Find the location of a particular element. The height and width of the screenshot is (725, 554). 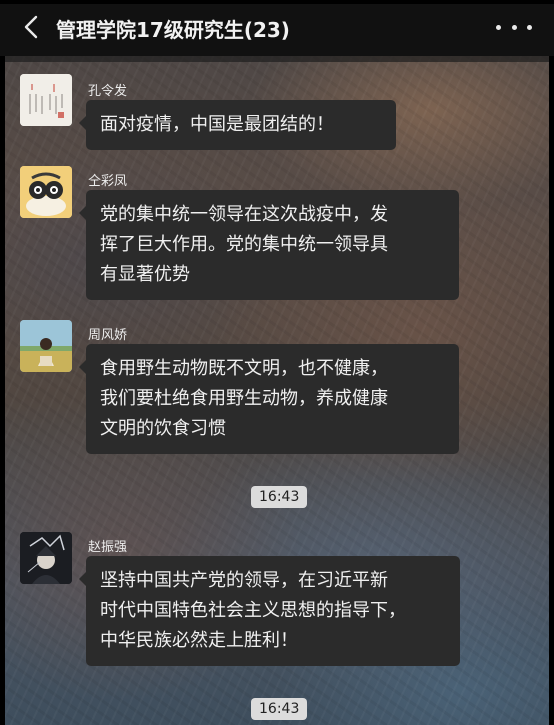

message-line: 有显著优势 is located at coordinates (145, 274).